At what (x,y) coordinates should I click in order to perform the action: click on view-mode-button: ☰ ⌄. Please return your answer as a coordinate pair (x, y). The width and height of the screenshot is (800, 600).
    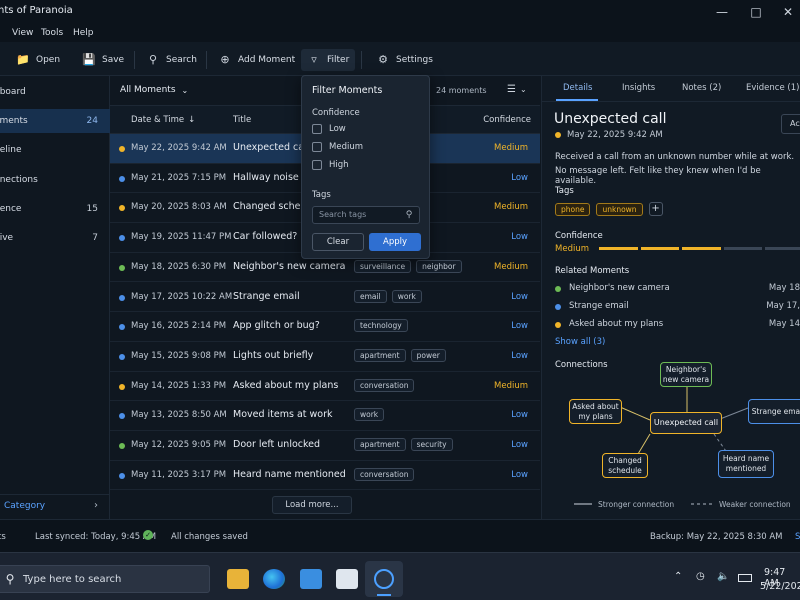
    Looking at the image, I should click on (517, 89).